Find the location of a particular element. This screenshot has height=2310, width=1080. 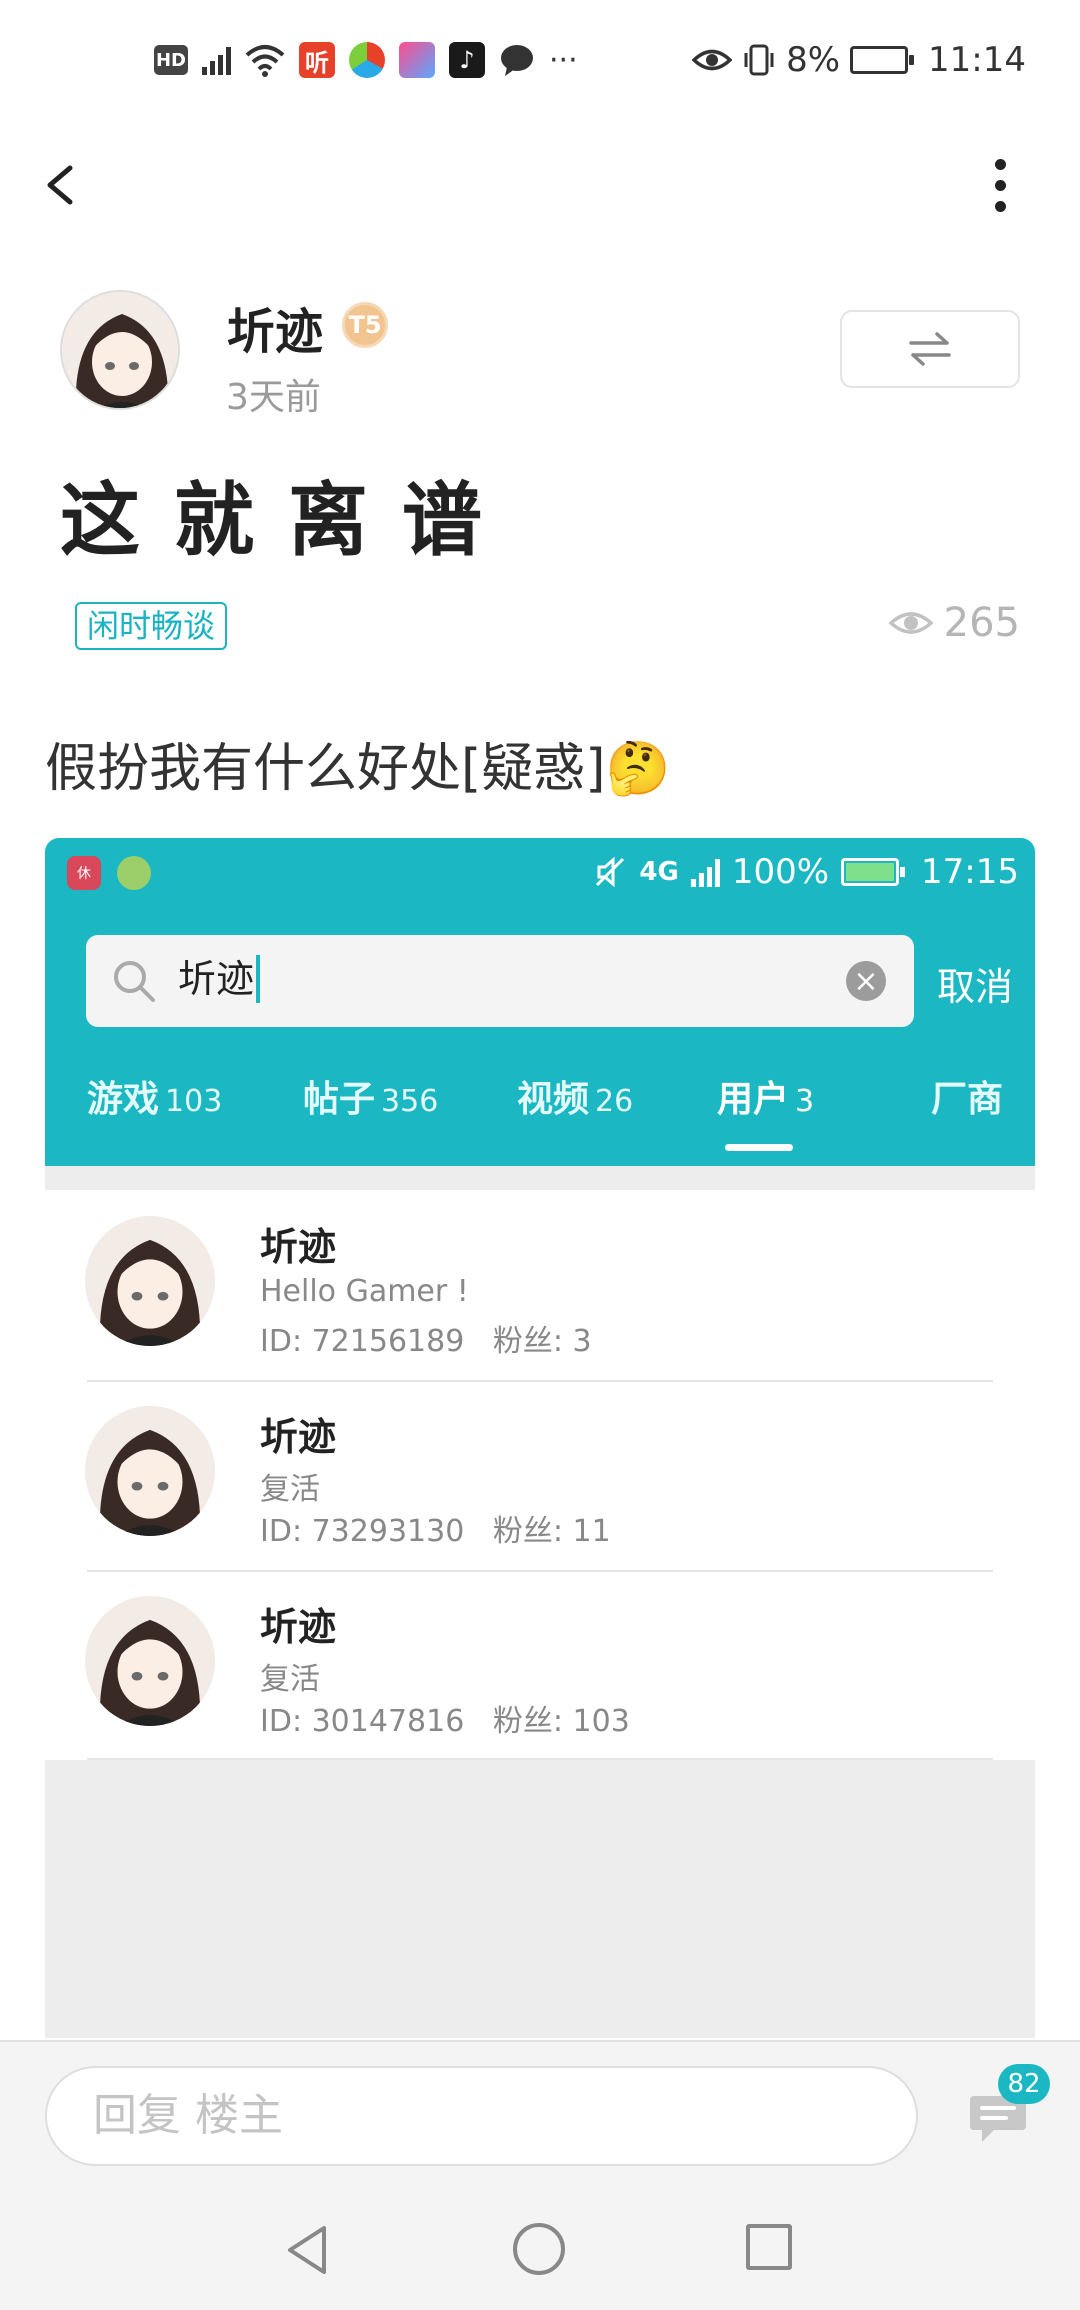

listen-app-icon: 听 is located at coordinates (317, 60).